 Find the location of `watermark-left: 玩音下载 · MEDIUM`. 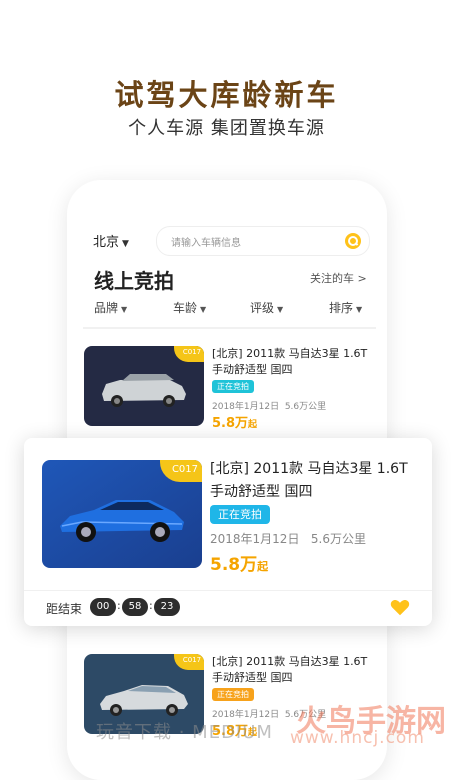

watermark-left: 玩音下载 · MEDIUM is located at coordinates (184, 732).